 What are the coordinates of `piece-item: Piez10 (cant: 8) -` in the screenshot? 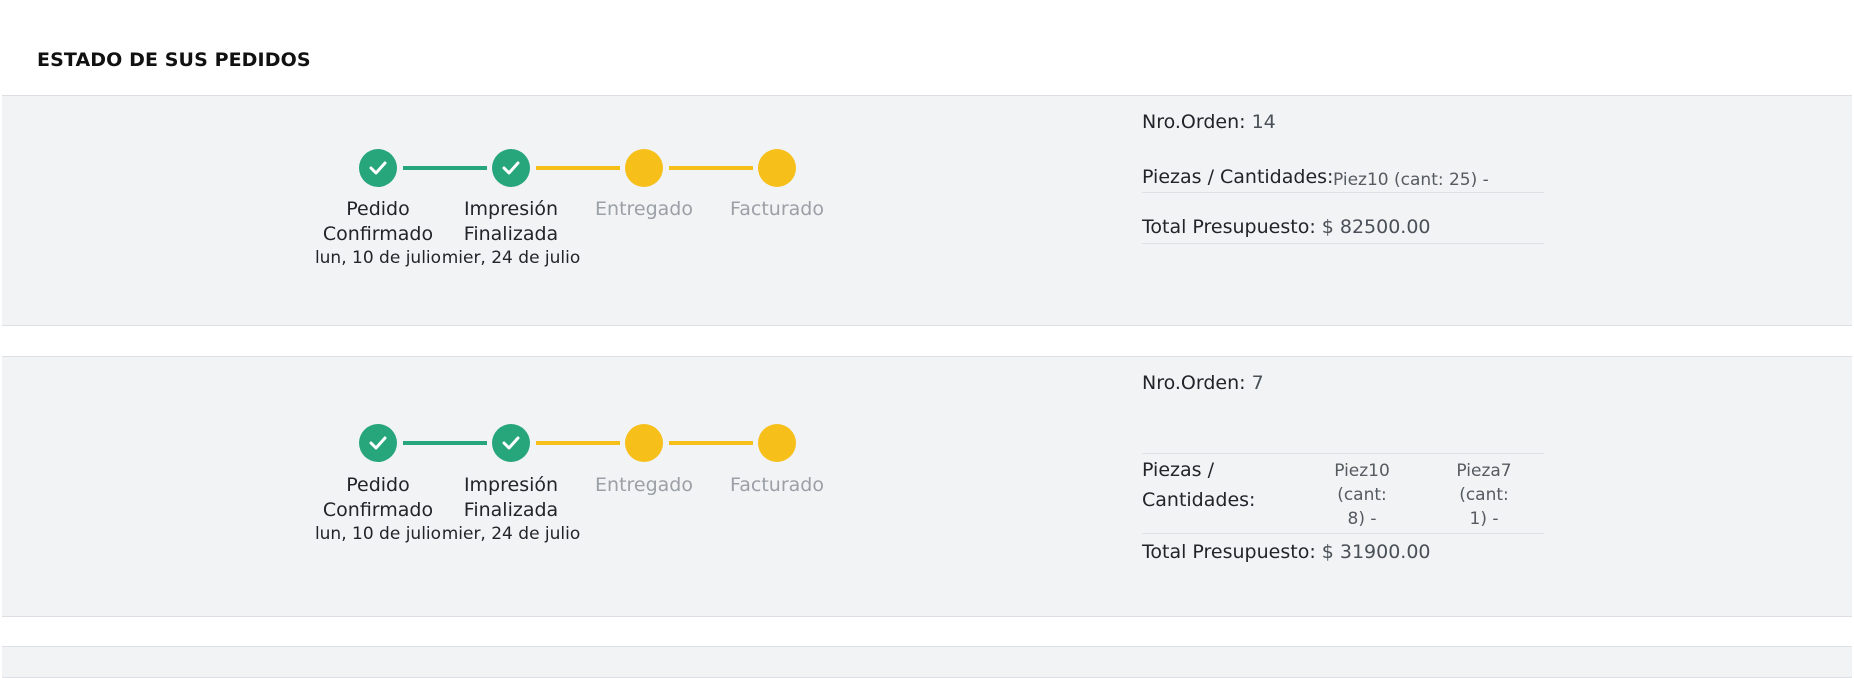 It's located at (1362, 495).